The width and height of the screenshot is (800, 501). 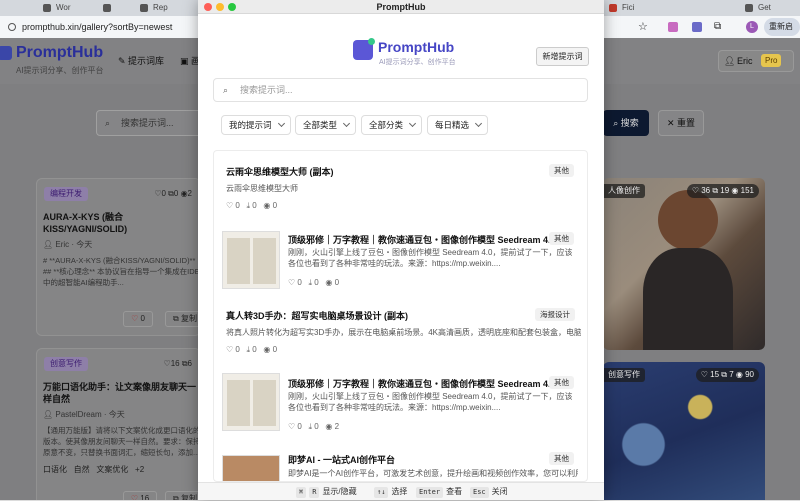 I want to click on tag: +2, so click(x=139, y=469).